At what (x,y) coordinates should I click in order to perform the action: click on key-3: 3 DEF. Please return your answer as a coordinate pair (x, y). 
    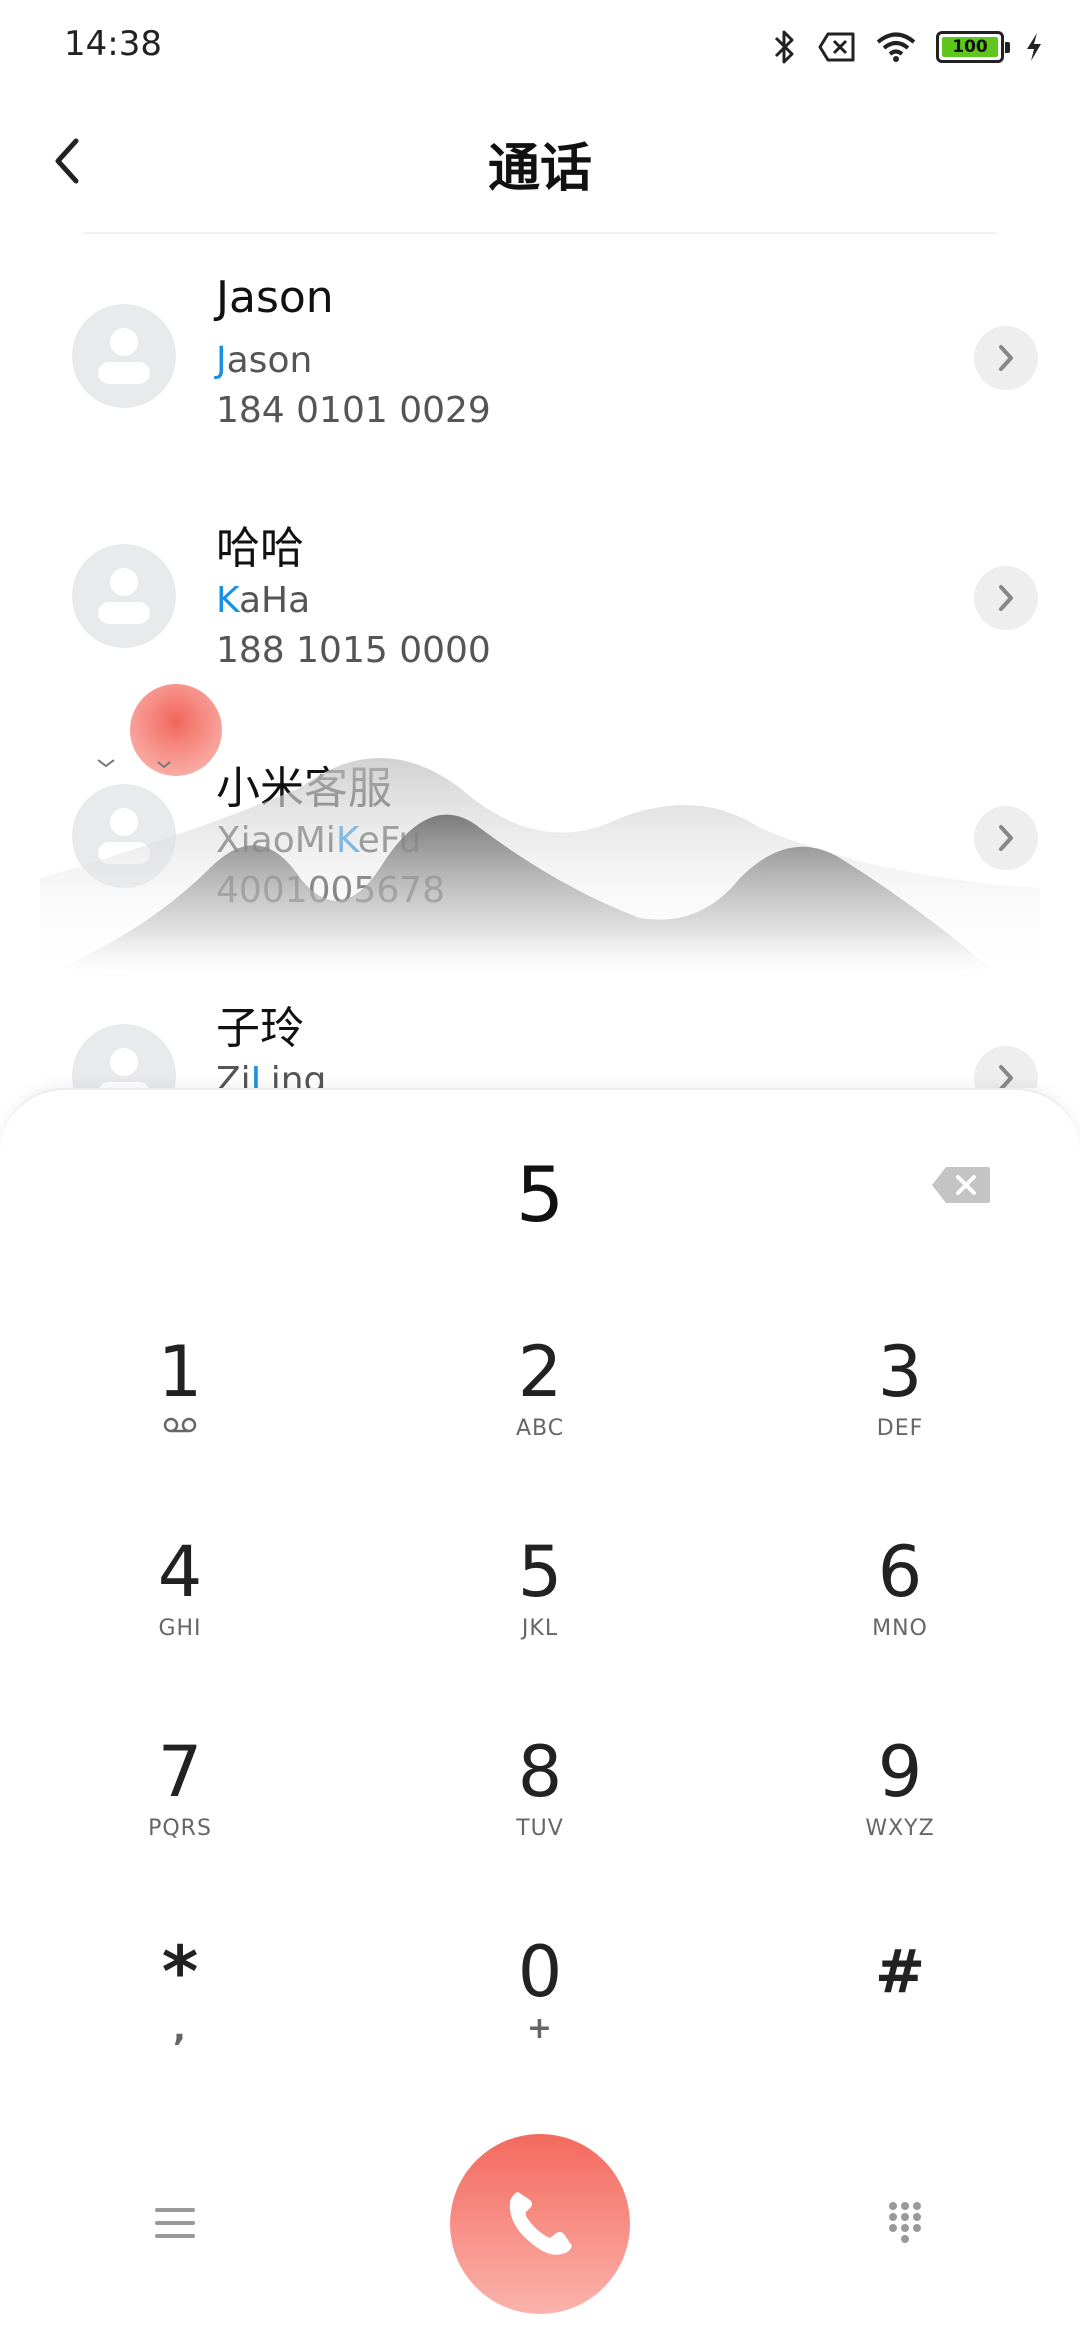
    Looking at the image, I should click on (900, 1410).